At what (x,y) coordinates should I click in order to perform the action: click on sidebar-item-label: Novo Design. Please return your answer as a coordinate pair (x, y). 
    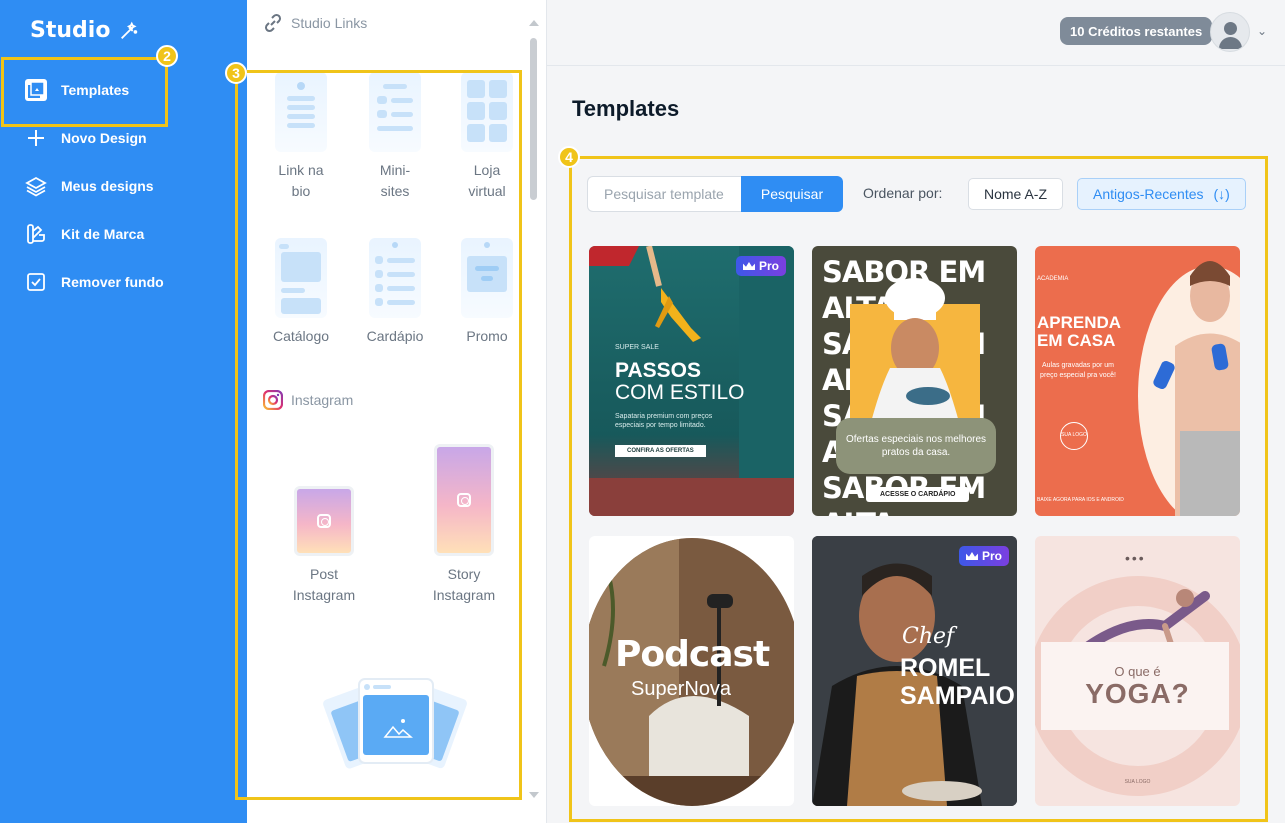
    Looking at the image, I should click on (104, 138).